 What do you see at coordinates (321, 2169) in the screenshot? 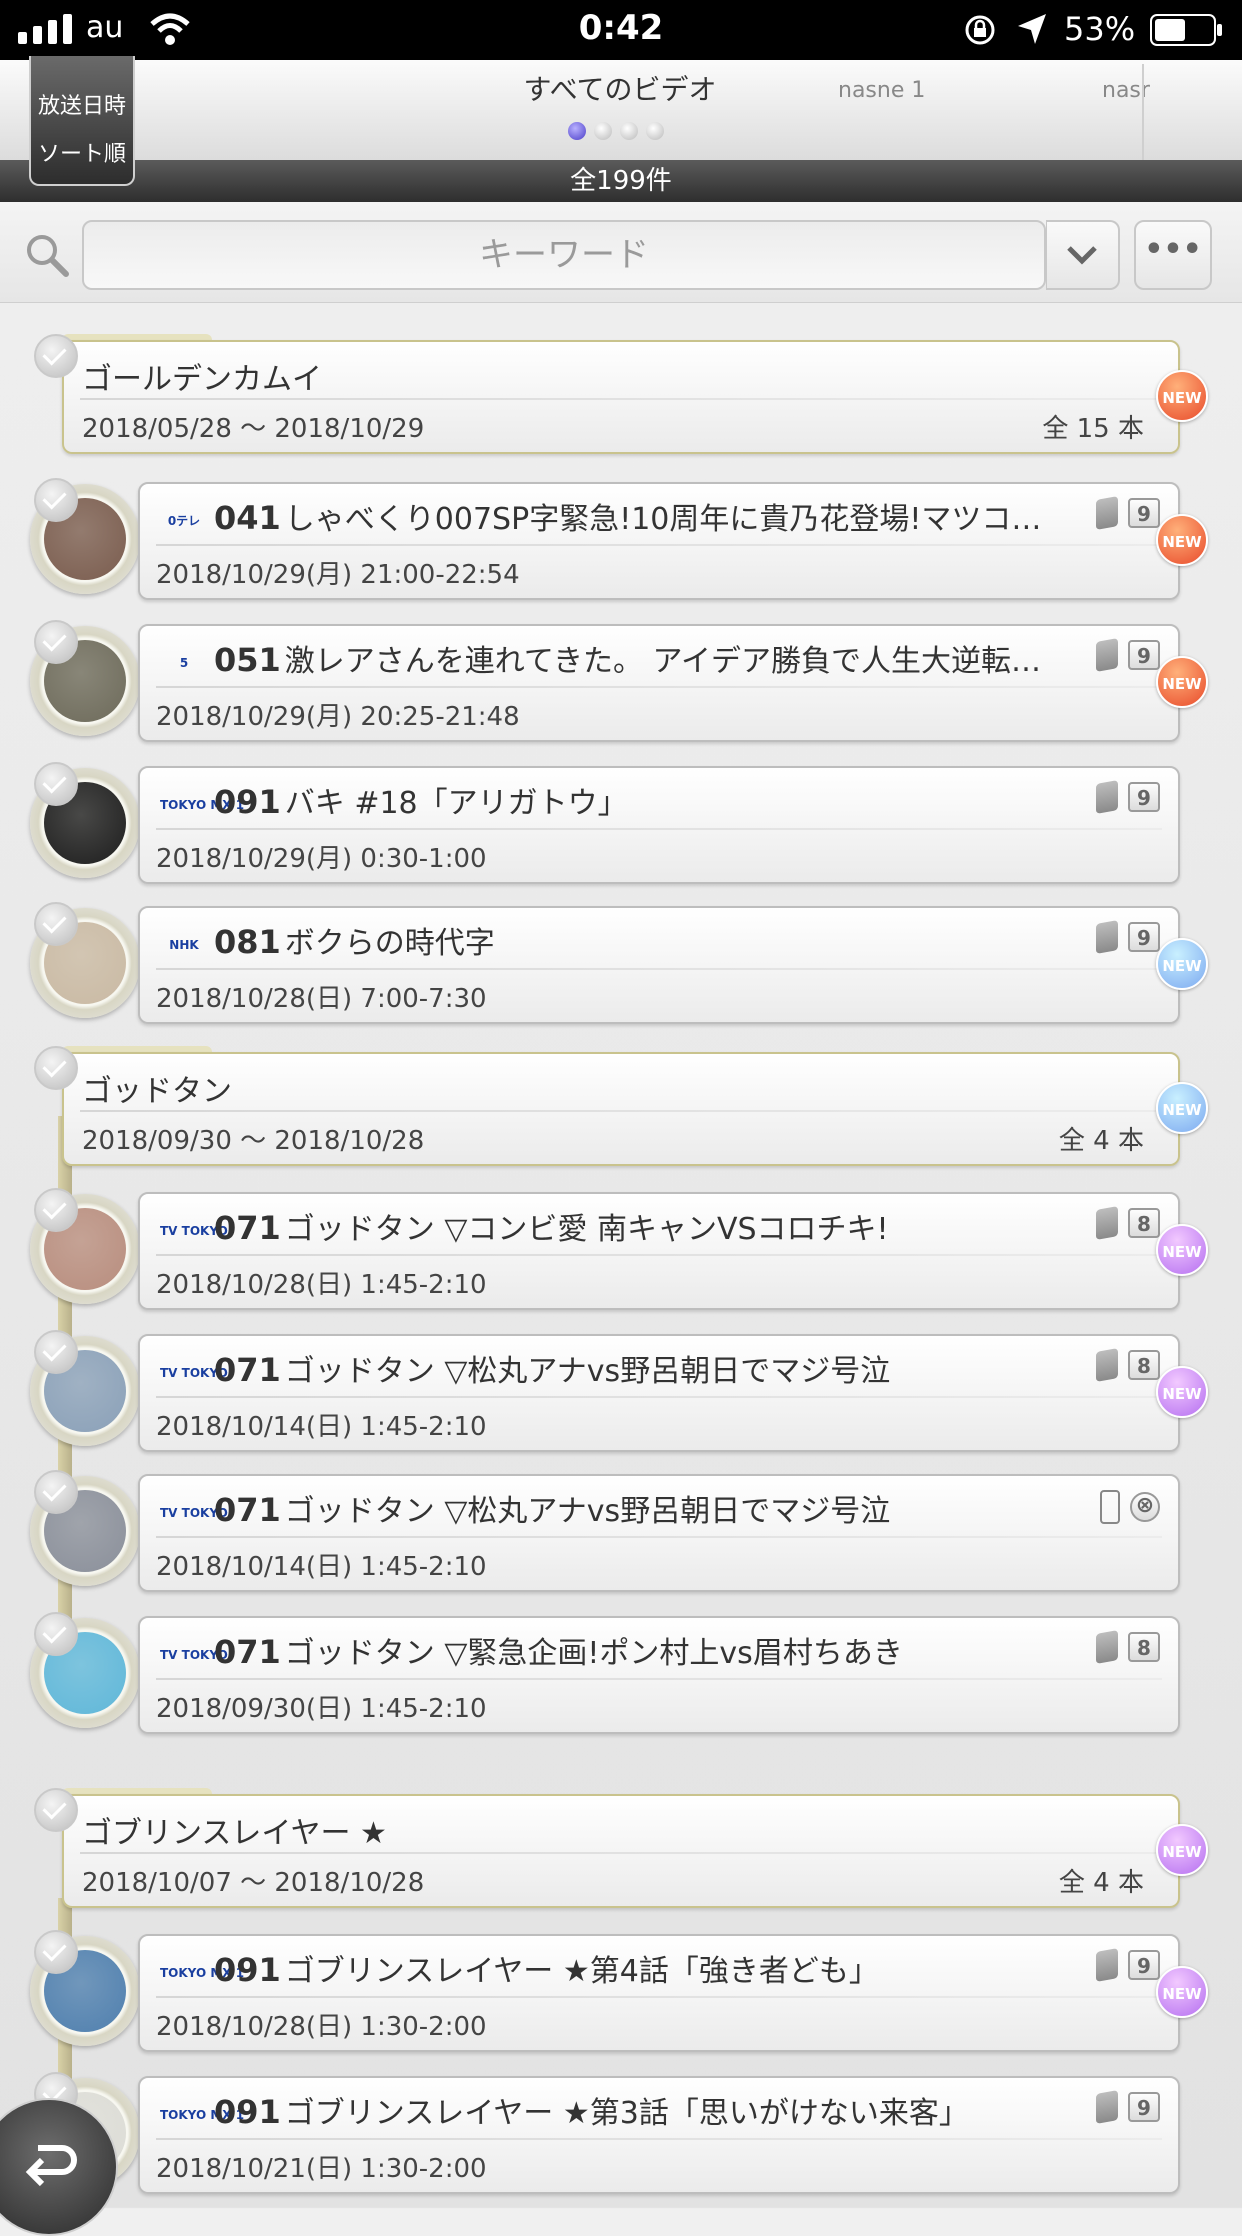
I see `recording-date: 2018/10/21(日) 1:30-2:00` at bounding box center [321, 2169].